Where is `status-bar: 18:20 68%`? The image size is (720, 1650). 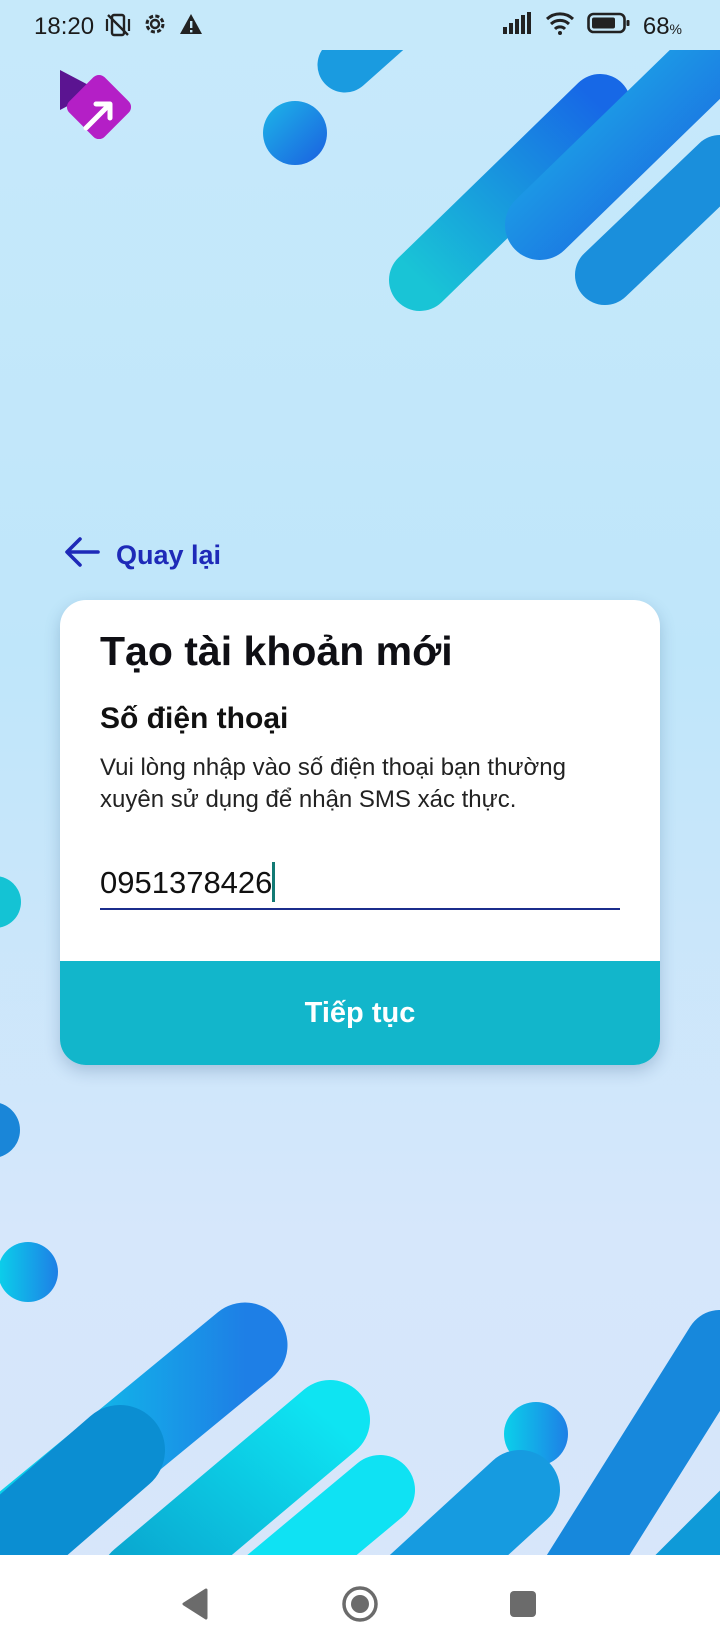
status-bar: 18:20 68% is located at coordinates (360, 25).